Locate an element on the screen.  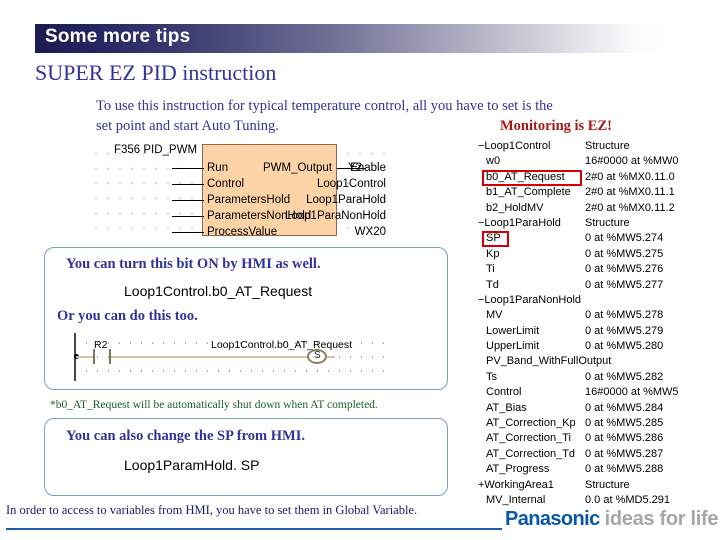
slide-title-bar: Some more tips is located at coordinates (357, 38).